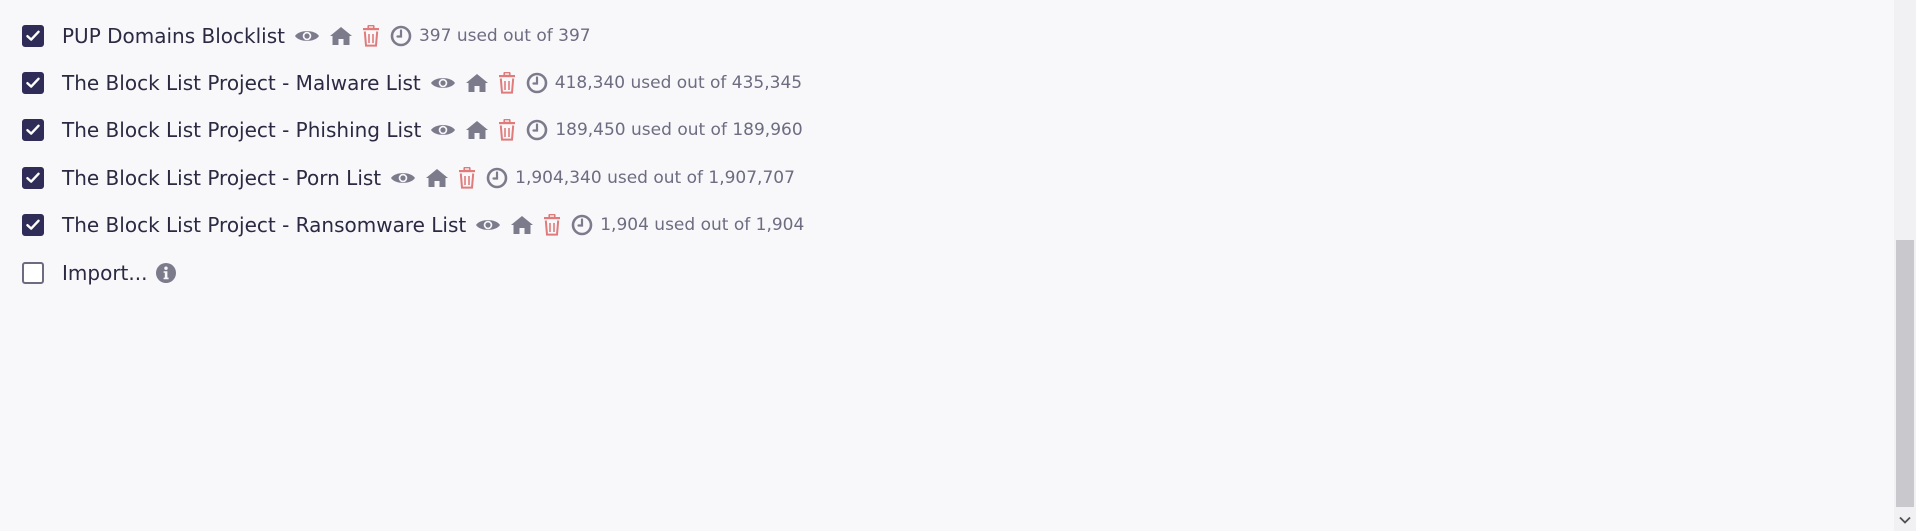  I want to click on usage-count: 397 used out of 397, so click(504, 35).